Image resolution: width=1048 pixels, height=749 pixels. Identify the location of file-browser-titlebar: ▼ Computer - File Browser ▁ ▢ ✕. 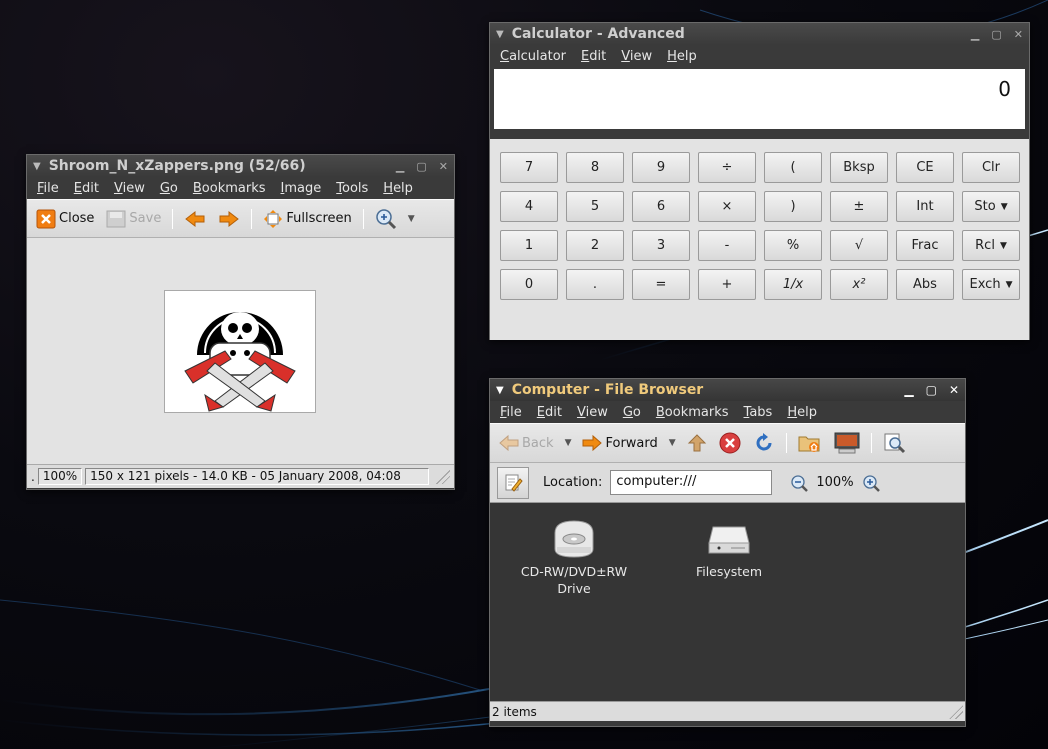
(727, 390).